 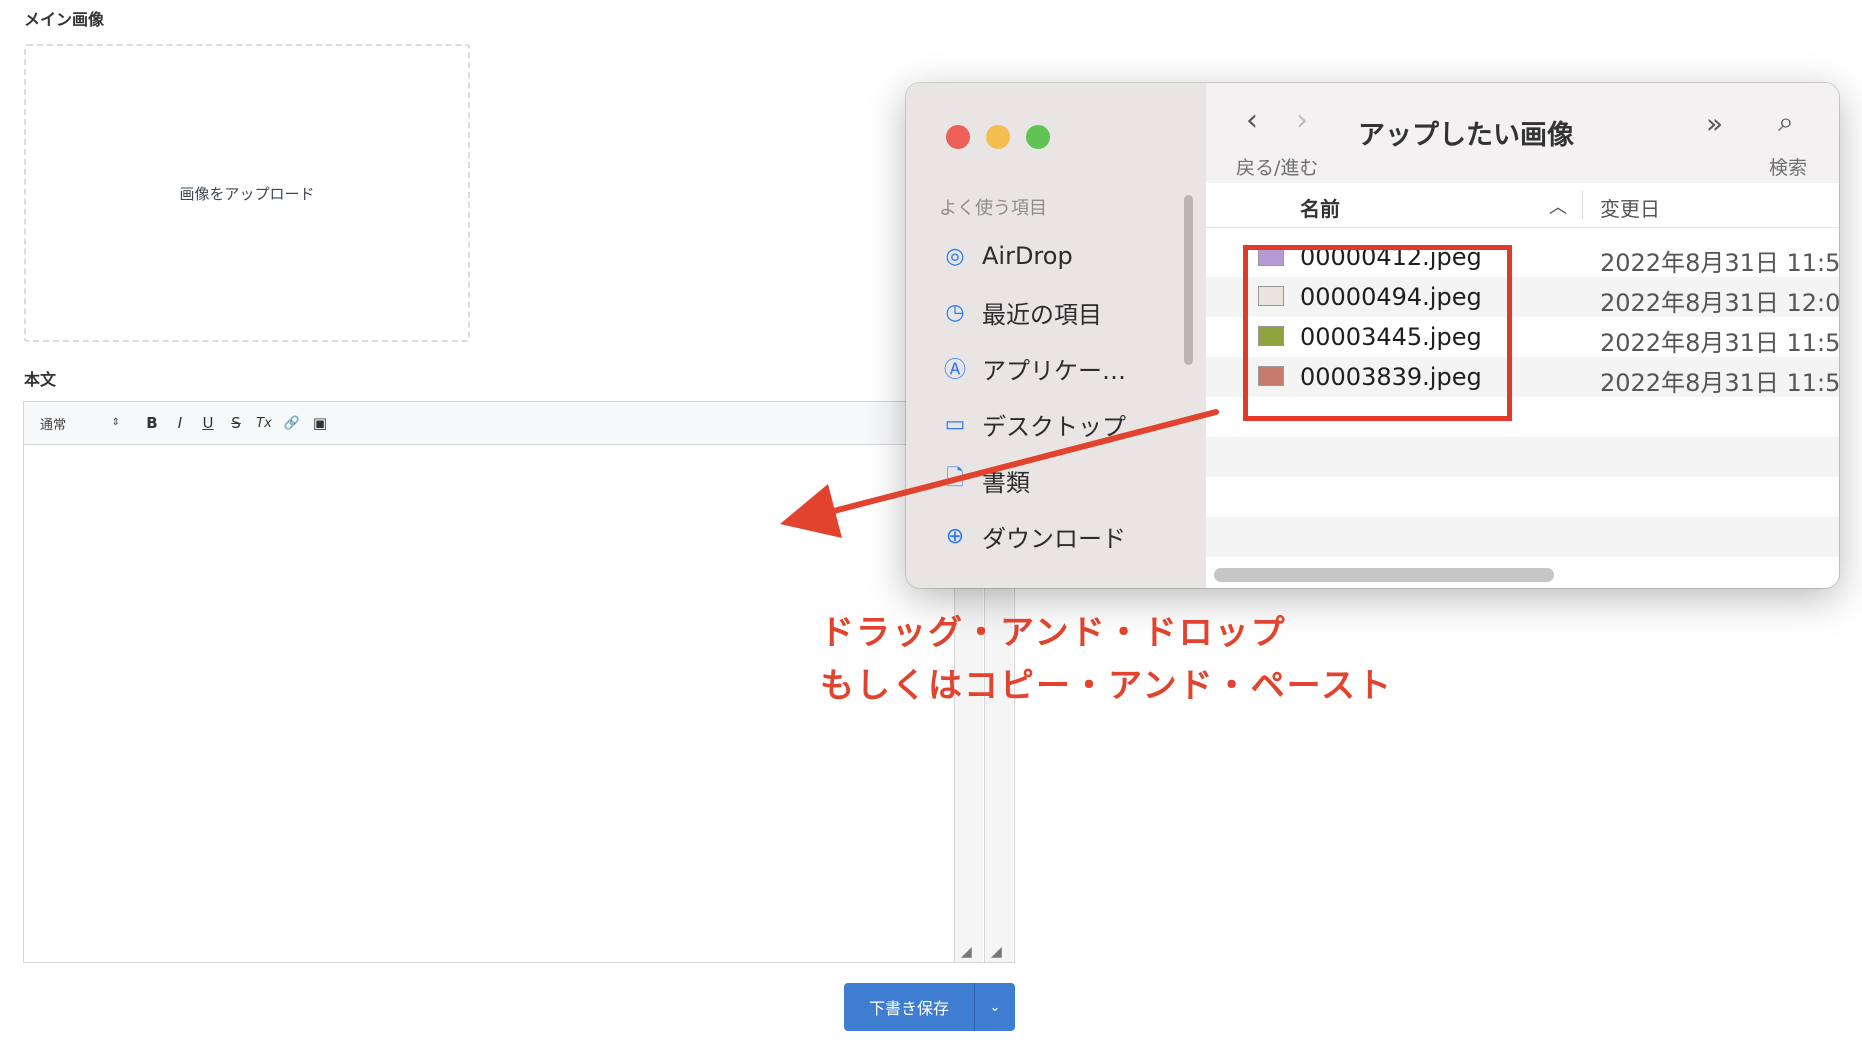 I want to click on drag-arrow-line, so click(x=1023, y=462).